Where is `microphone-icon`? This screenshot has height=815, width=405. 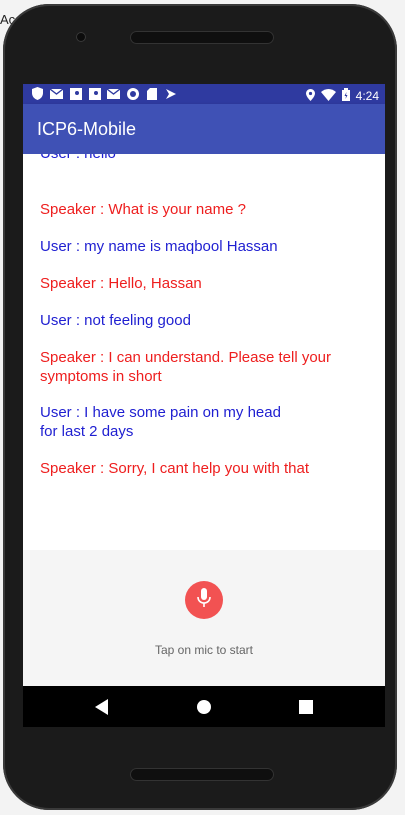 microphone-icon is located at coordinates (204, 600).